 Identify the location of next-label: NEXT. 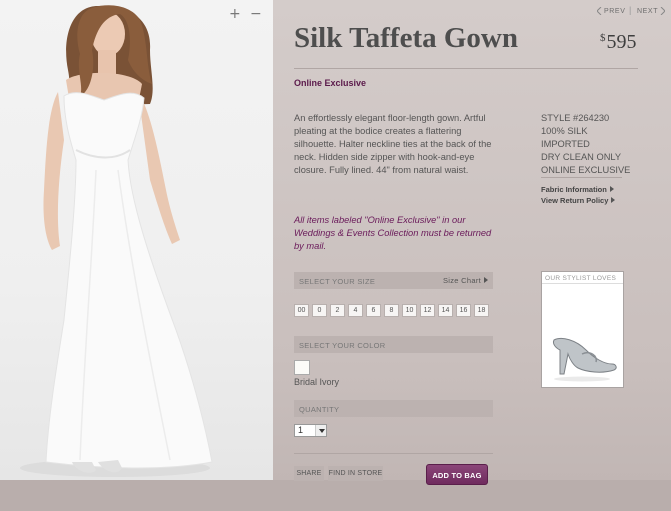
(648, 11).